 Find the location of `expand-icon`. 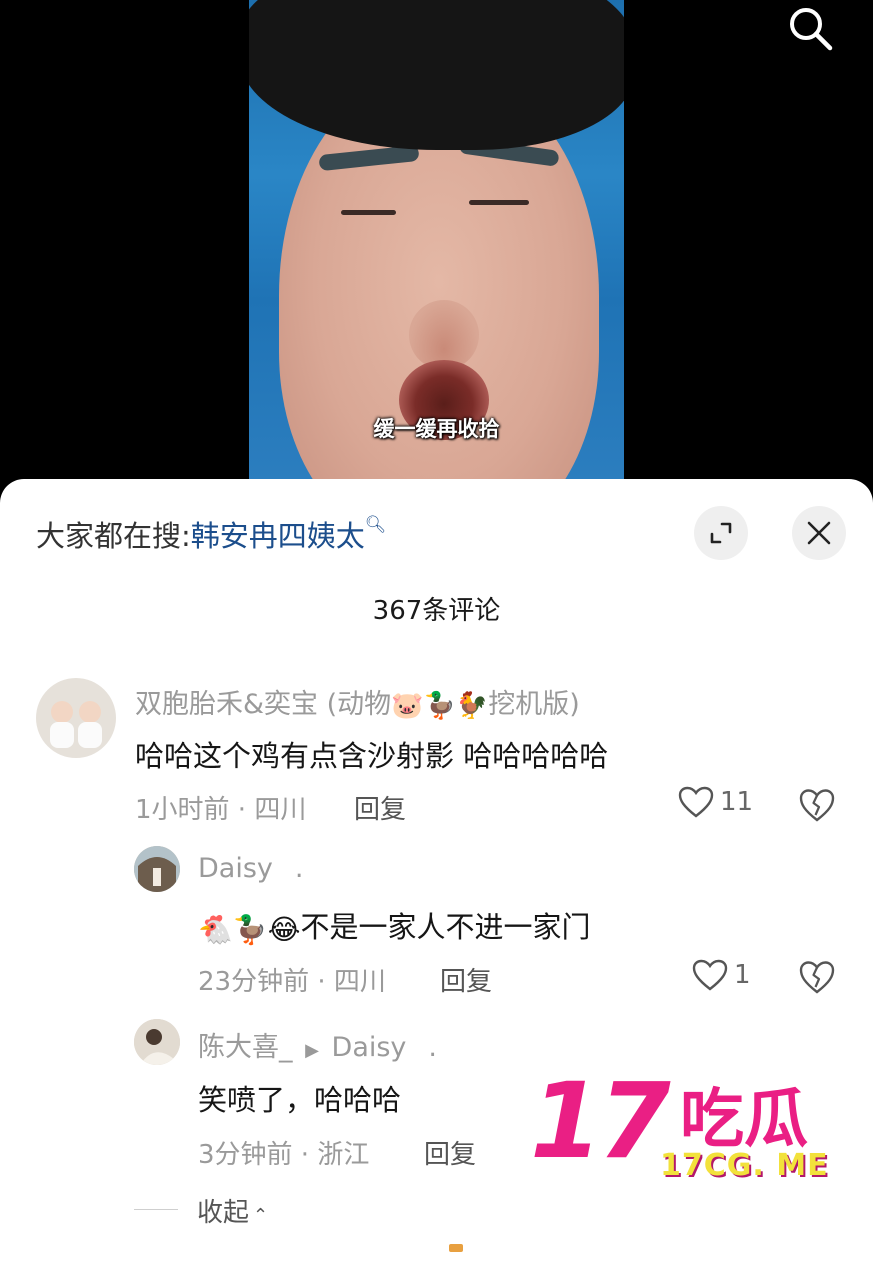

expand-icon is located at coordinates (721, 533).